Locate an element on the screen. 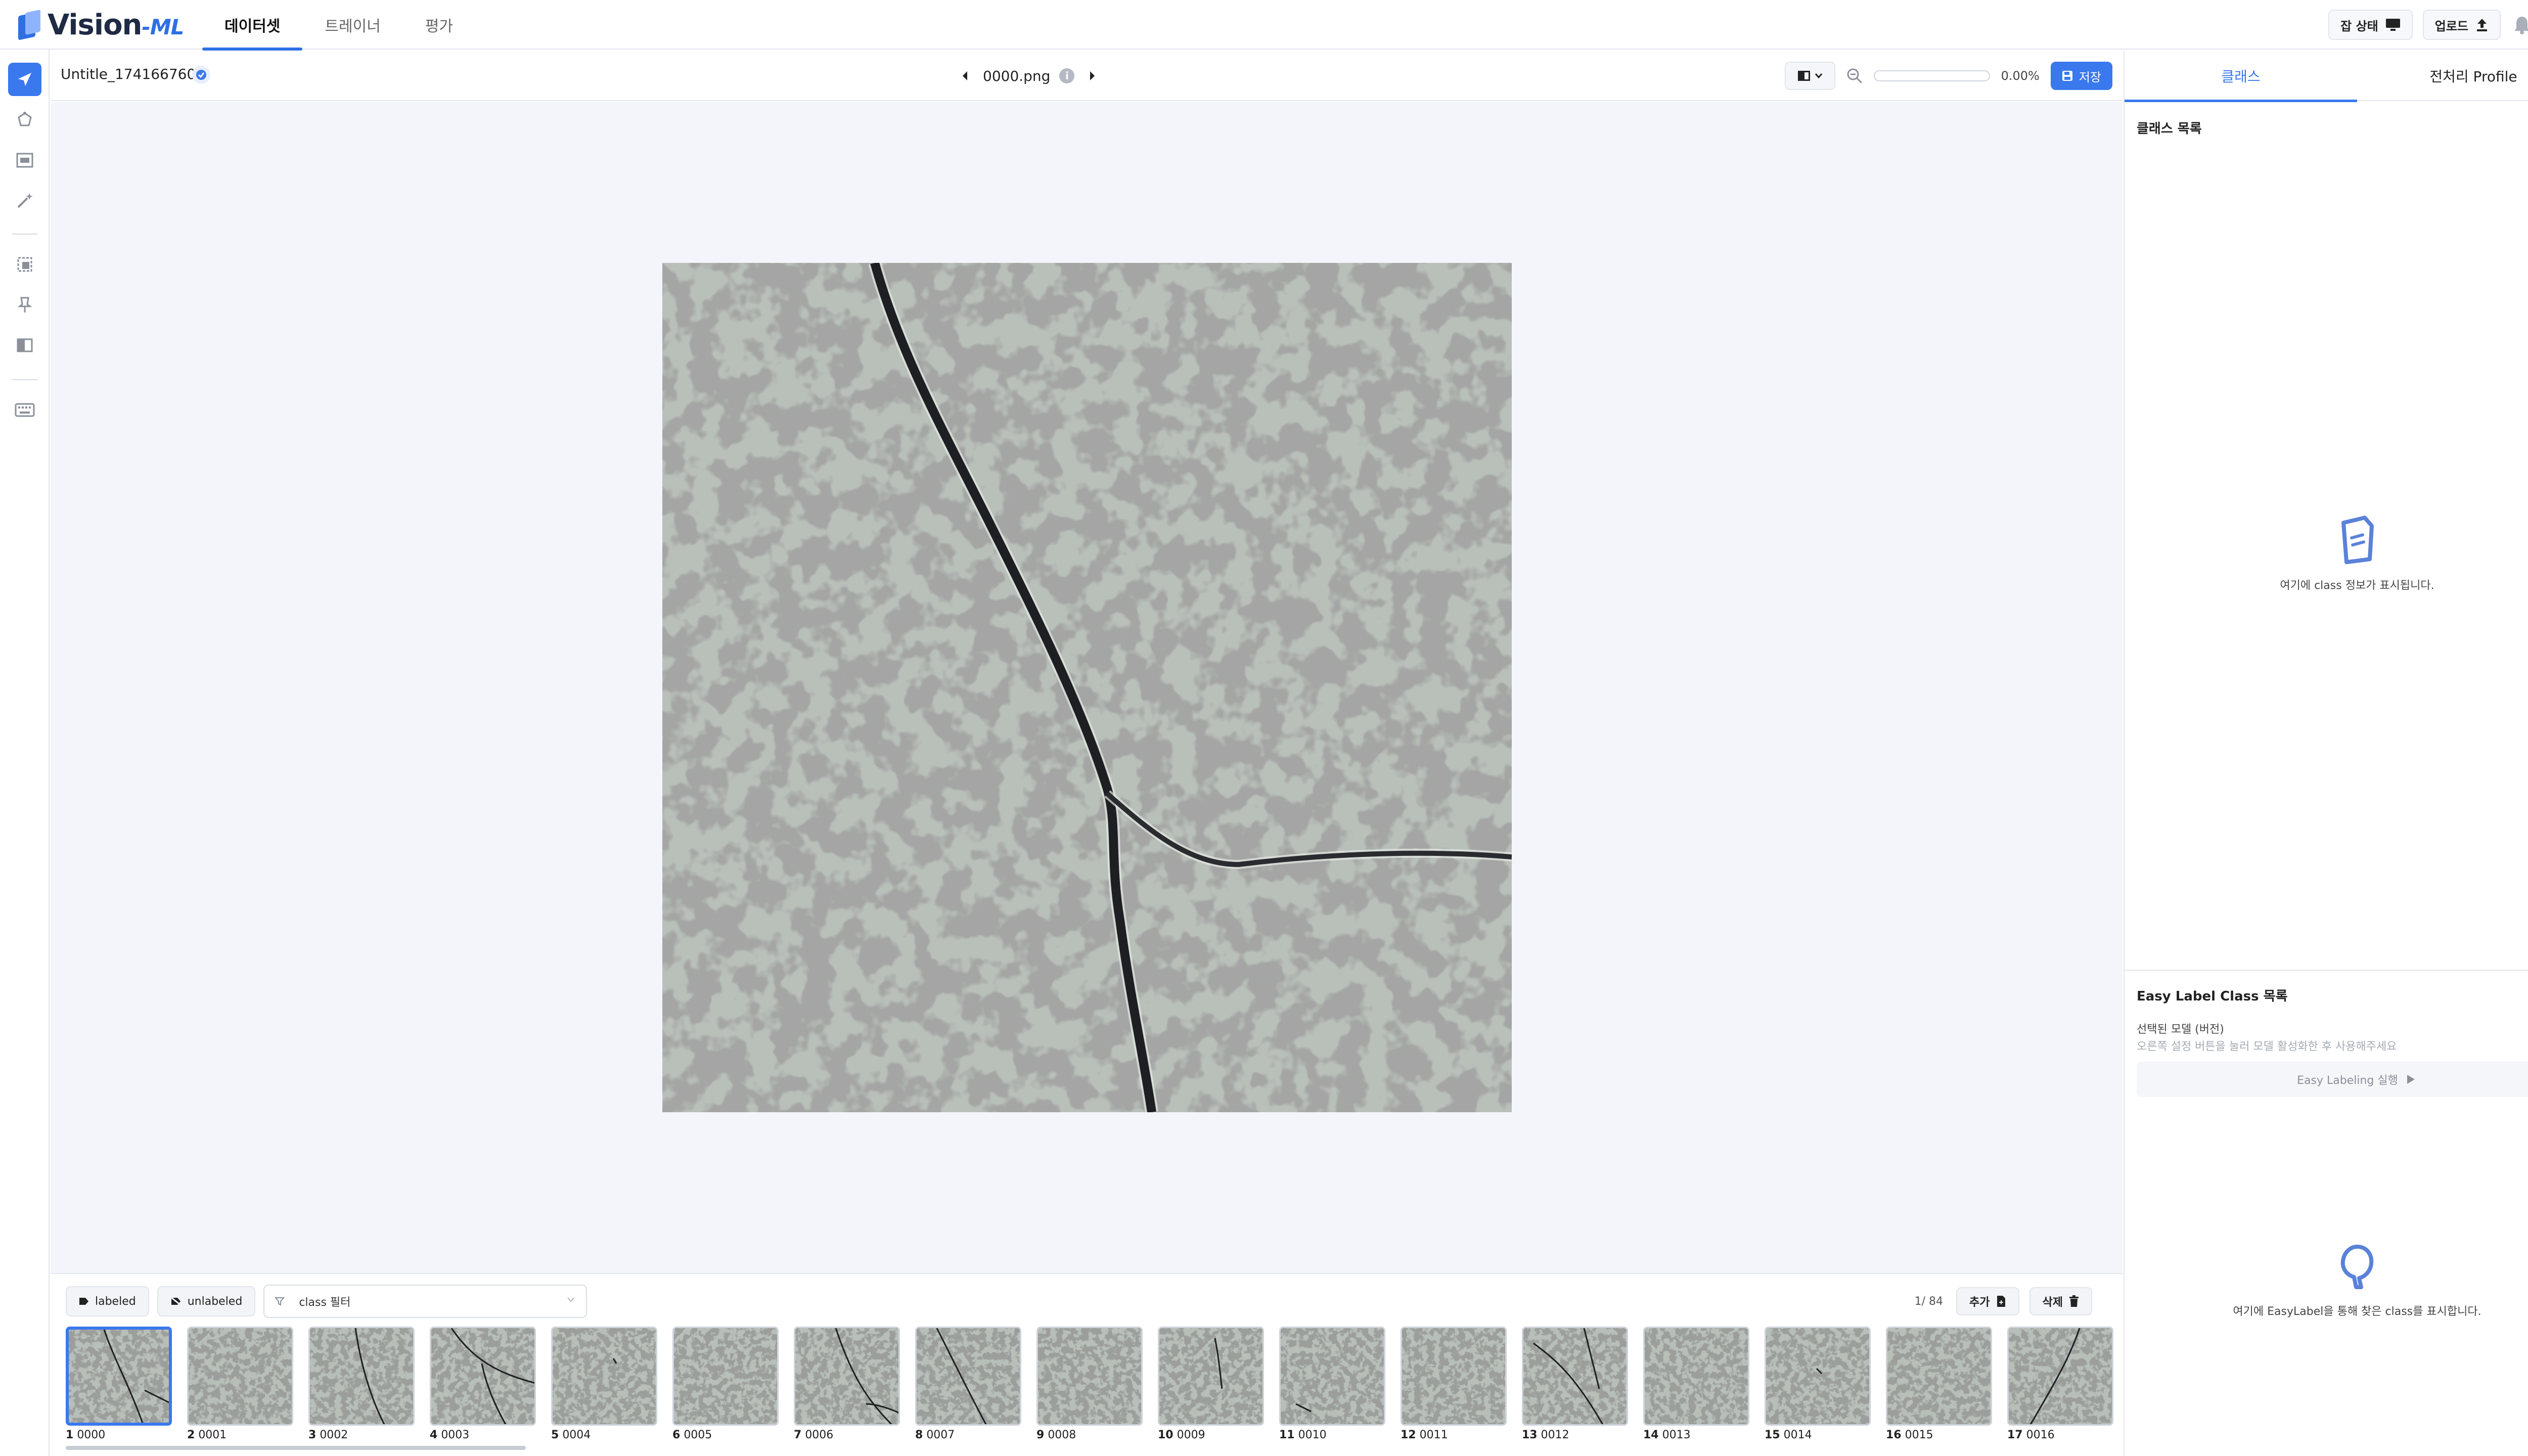  tag-off-icon is located at coordinates (176, 1301).